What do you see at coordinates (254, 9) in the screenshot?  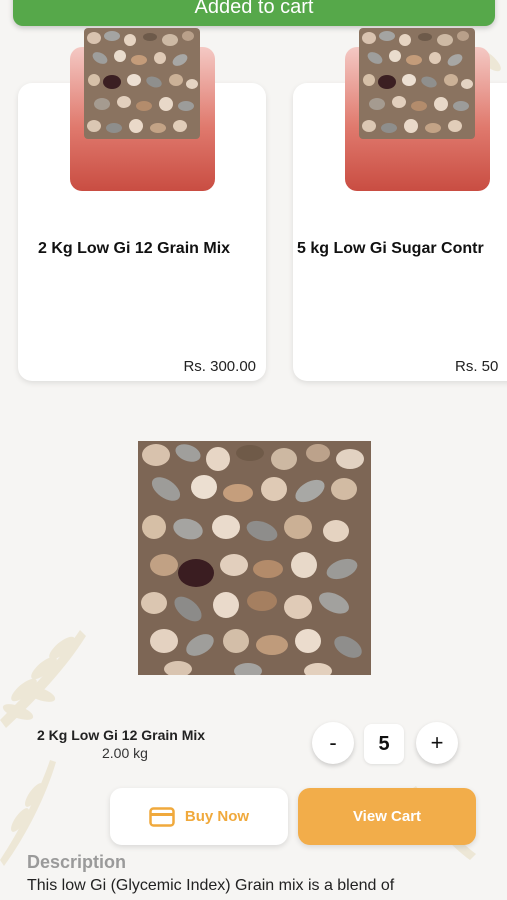 I see `toast-message: Added to cart` at bounding box center [254, 9].